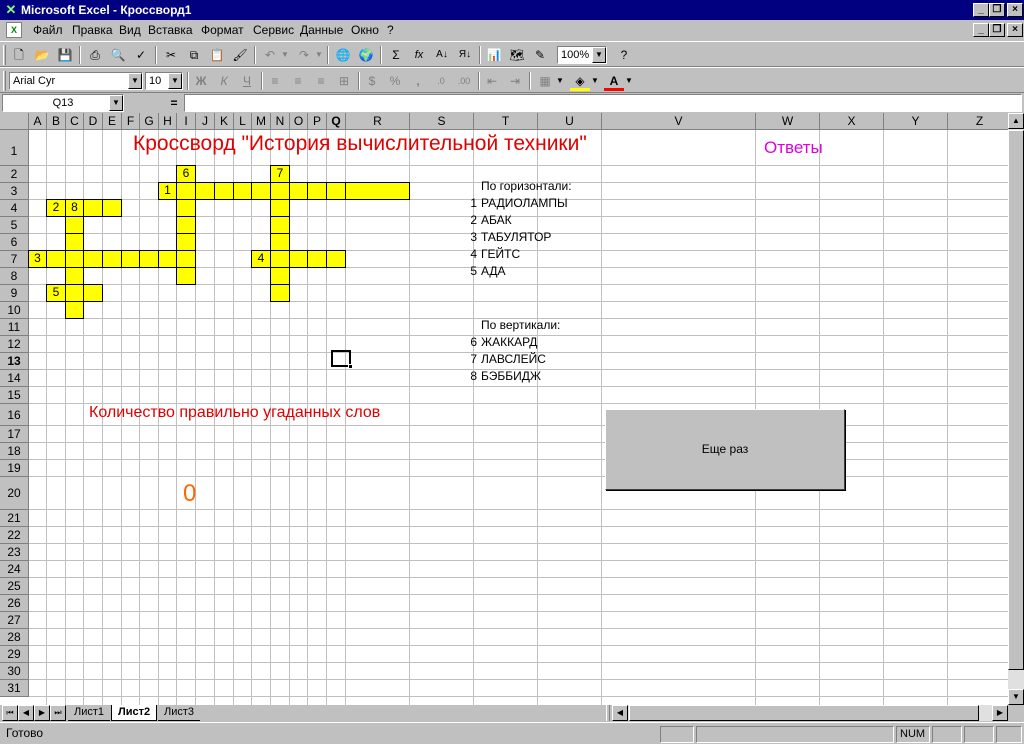 The image size is (1024, 744). Describe the element at coordinates (1015, 30) in the screenshot. I see `doc-close-button: ×` at that location.